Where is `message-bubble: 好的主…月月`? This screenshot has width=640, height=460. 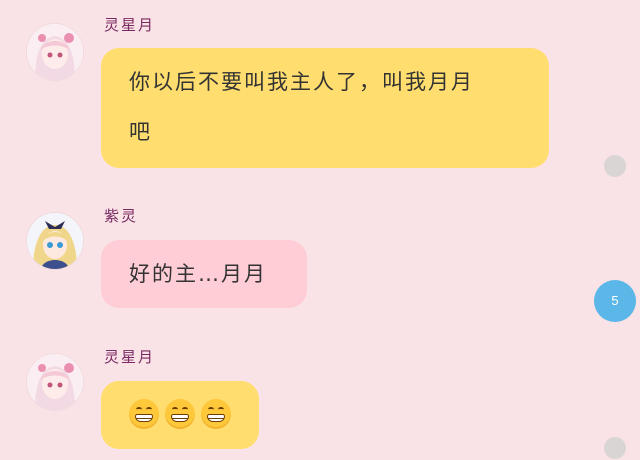
message-bubble: 好的主…月月 is located at coordinates (204, 274).